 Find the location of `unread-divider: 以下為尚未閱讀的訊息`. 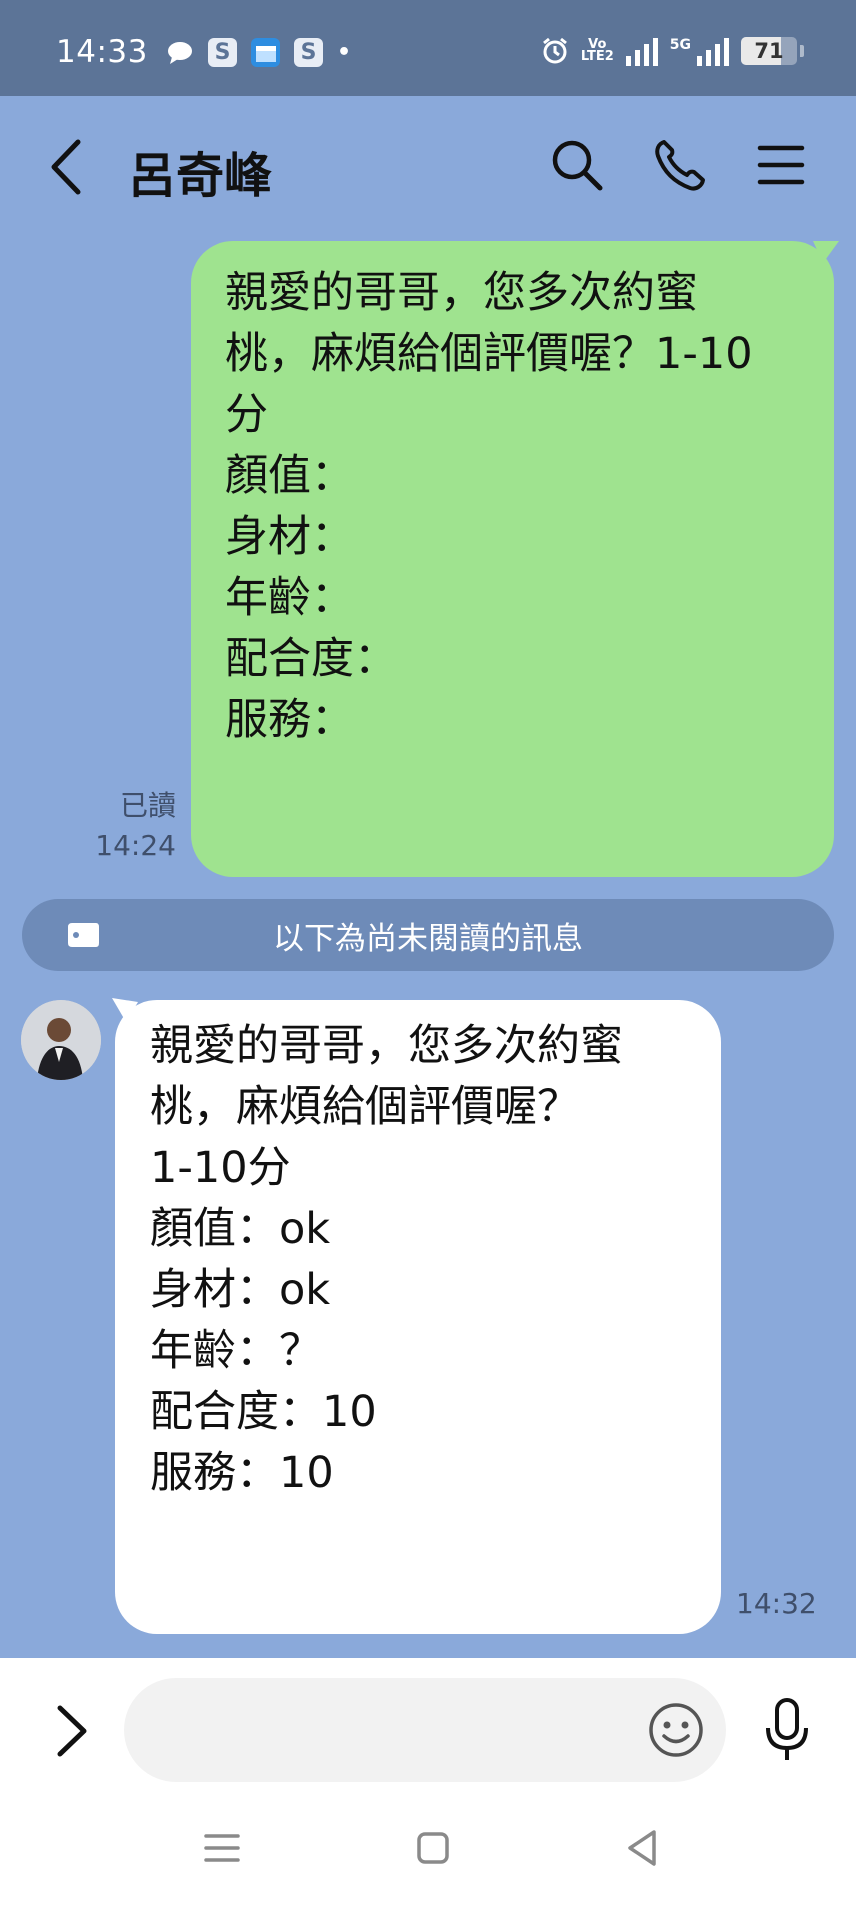

unread-divider: 以下為尚未閱讀的訊息 is located at coordinates (428, 935).